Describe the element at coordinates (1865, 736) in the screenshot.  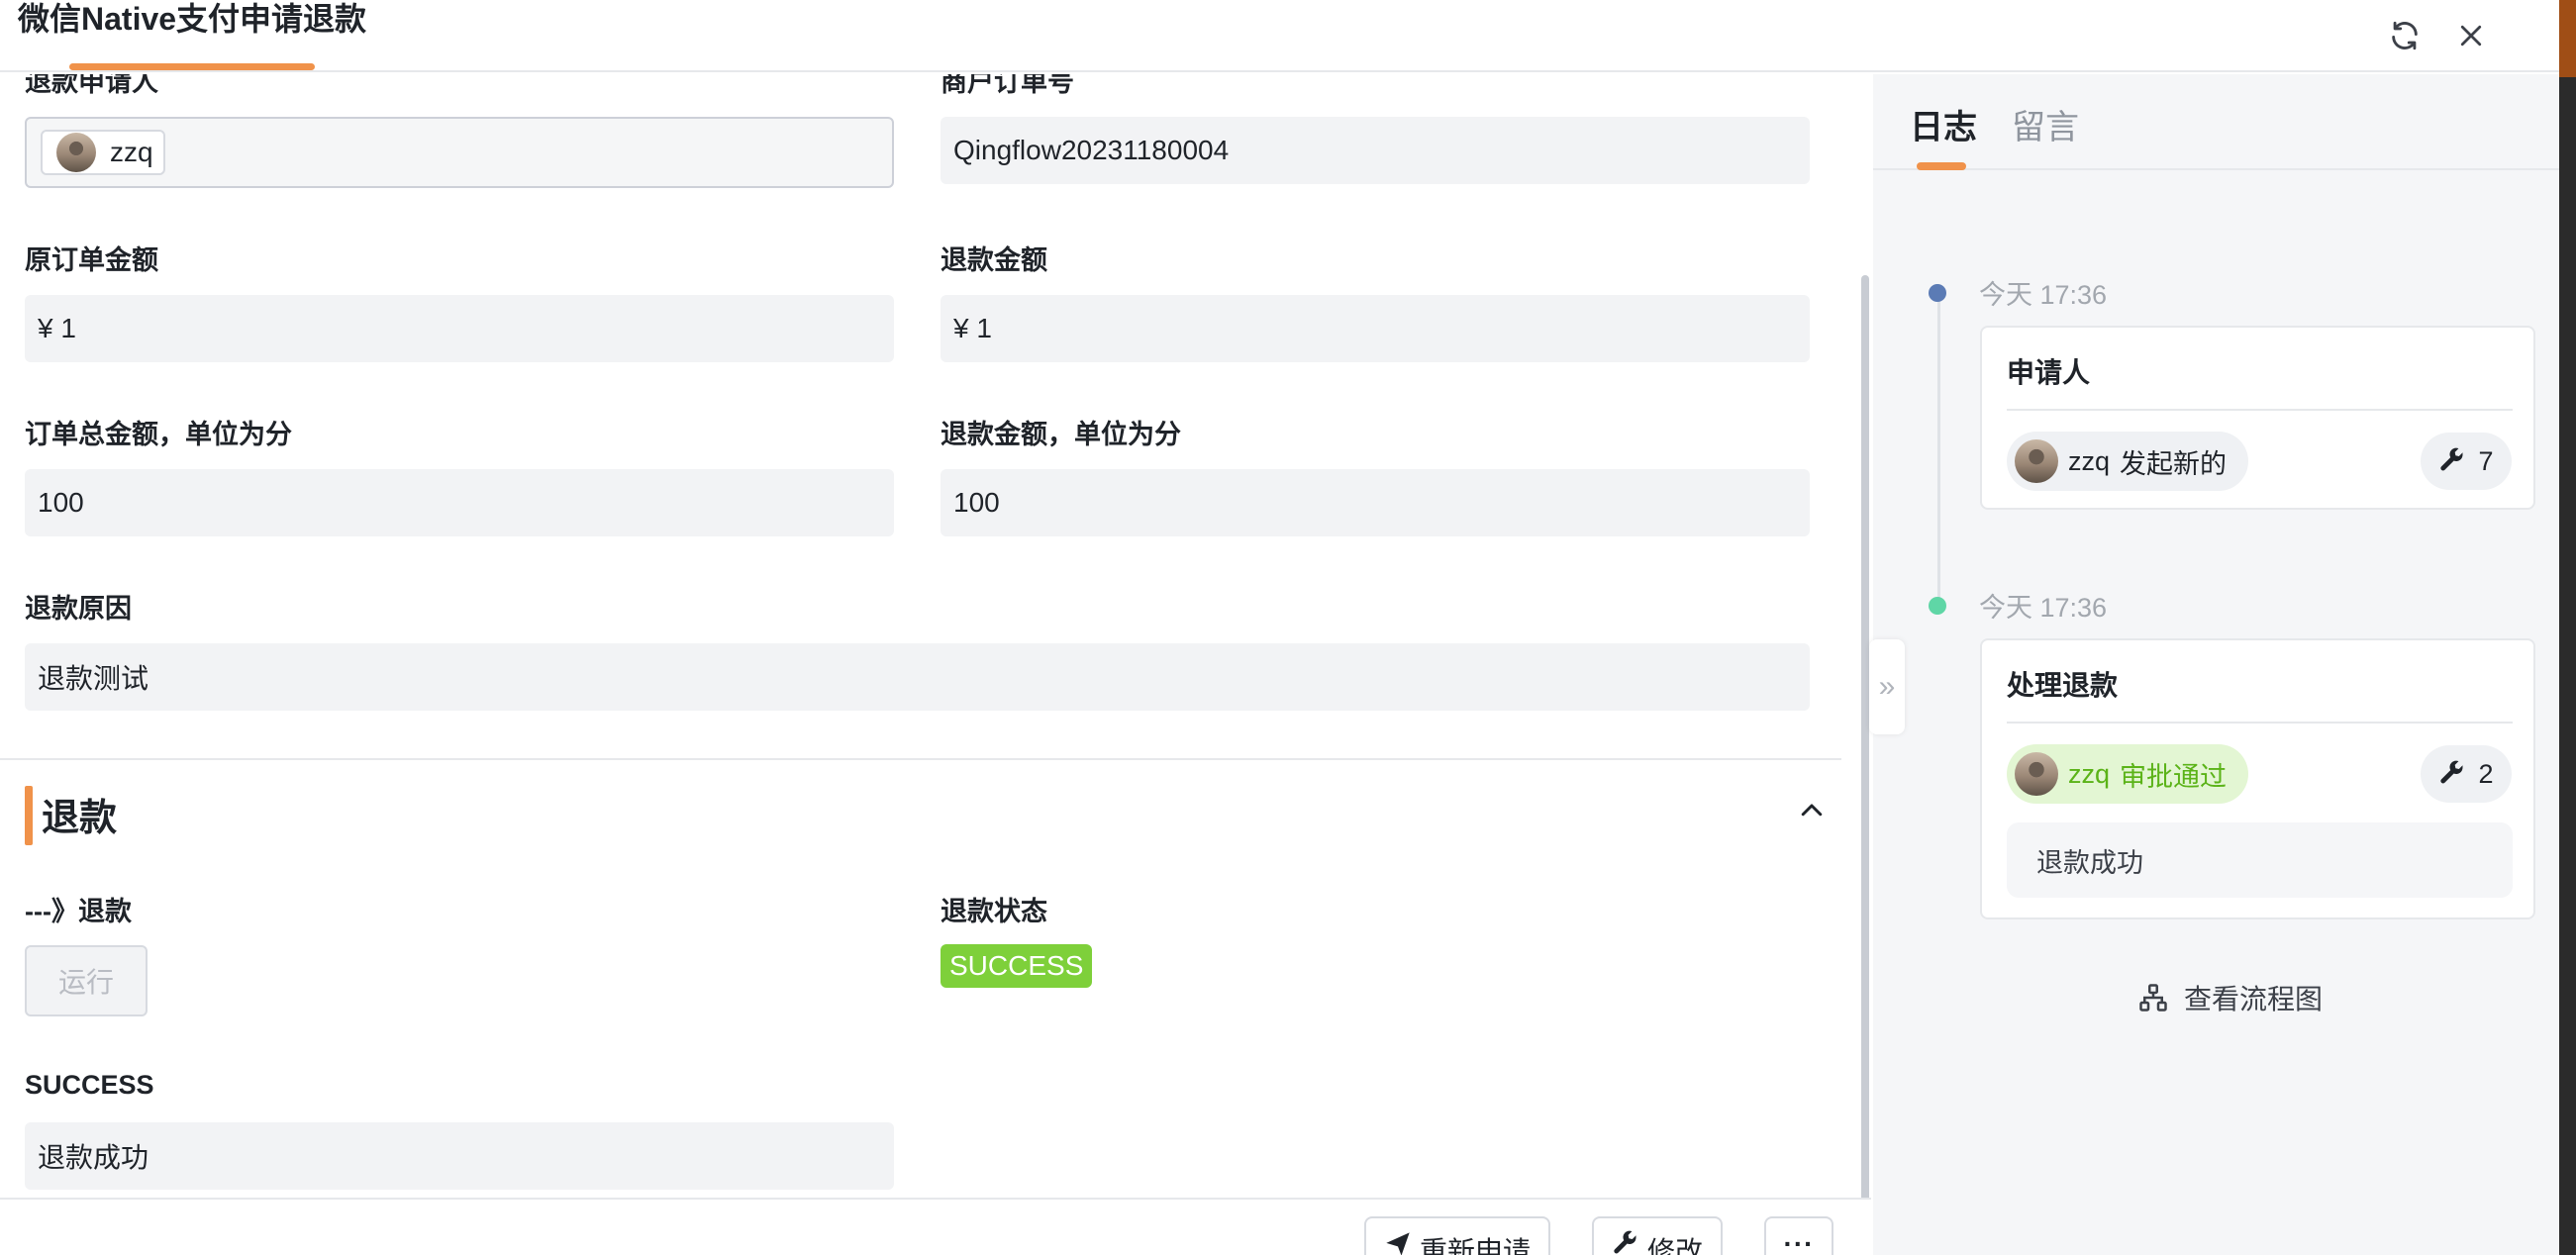
I see `form-scrollbar` at that location.